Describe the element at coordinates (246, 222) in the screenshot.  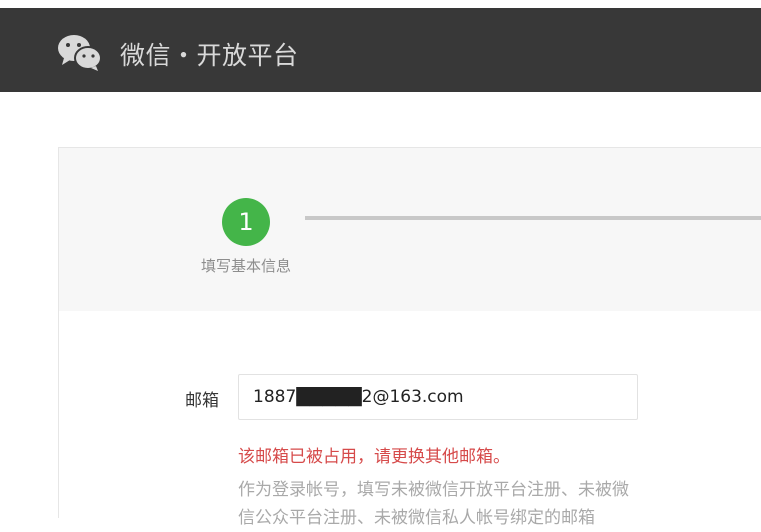
I see `step-1-indicator: 1` at that location.